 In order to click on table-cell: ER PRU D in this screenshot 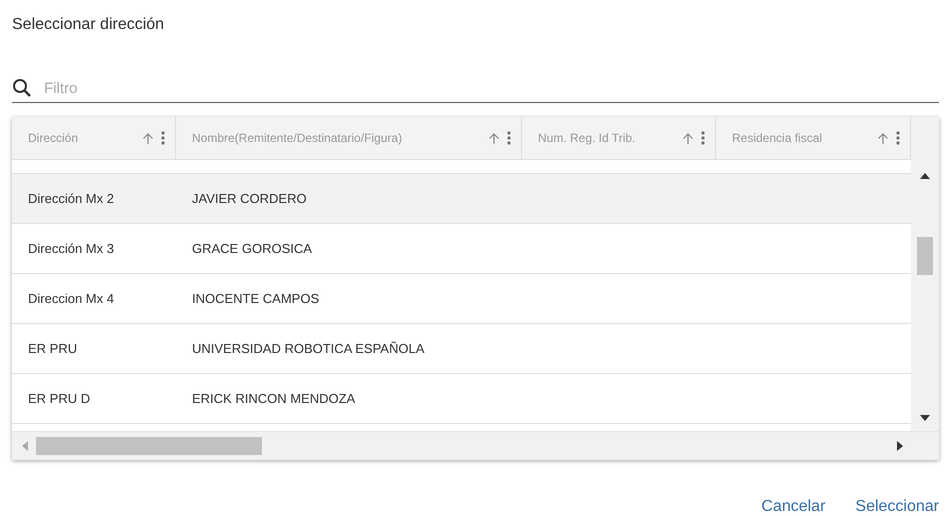, I will do `click(59, 398)`.